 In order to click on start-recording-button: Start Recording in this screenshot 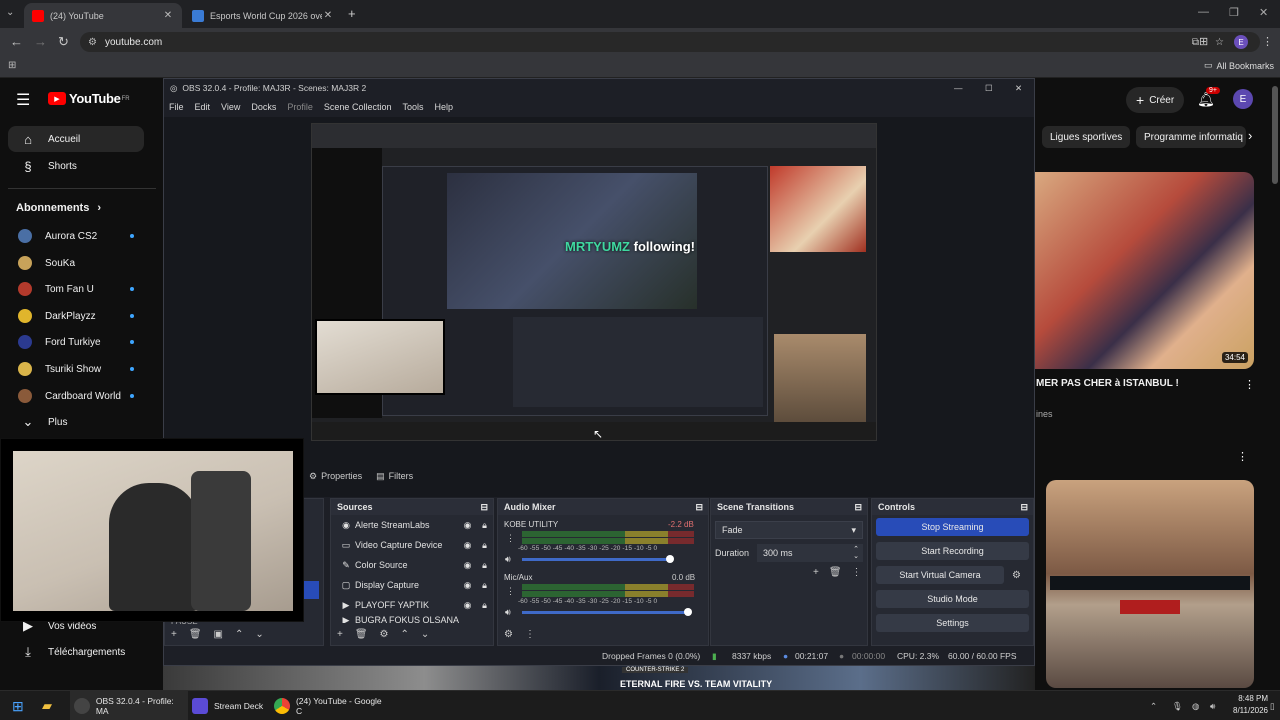, I will do `click(952, 551)`.